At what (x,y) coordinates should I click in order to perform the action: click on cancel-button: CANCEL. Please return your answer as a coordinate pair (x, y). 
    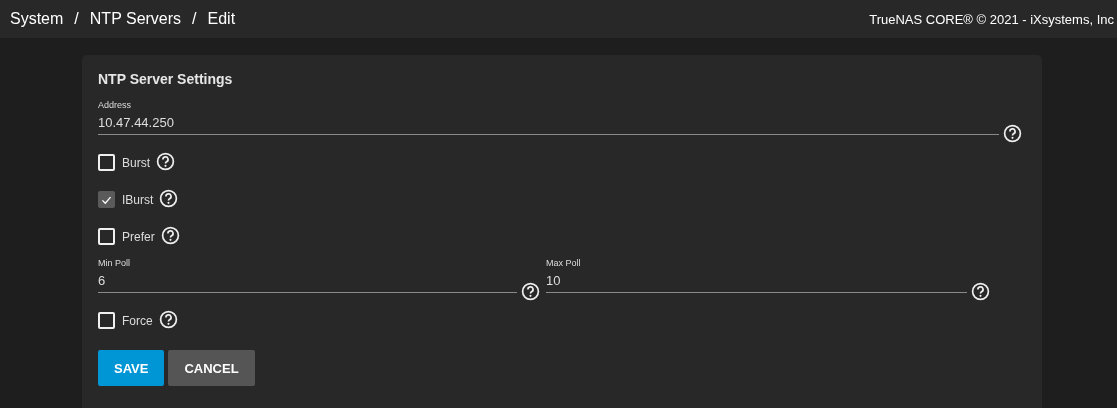
    Looking at the image, I should click on (211, 368).